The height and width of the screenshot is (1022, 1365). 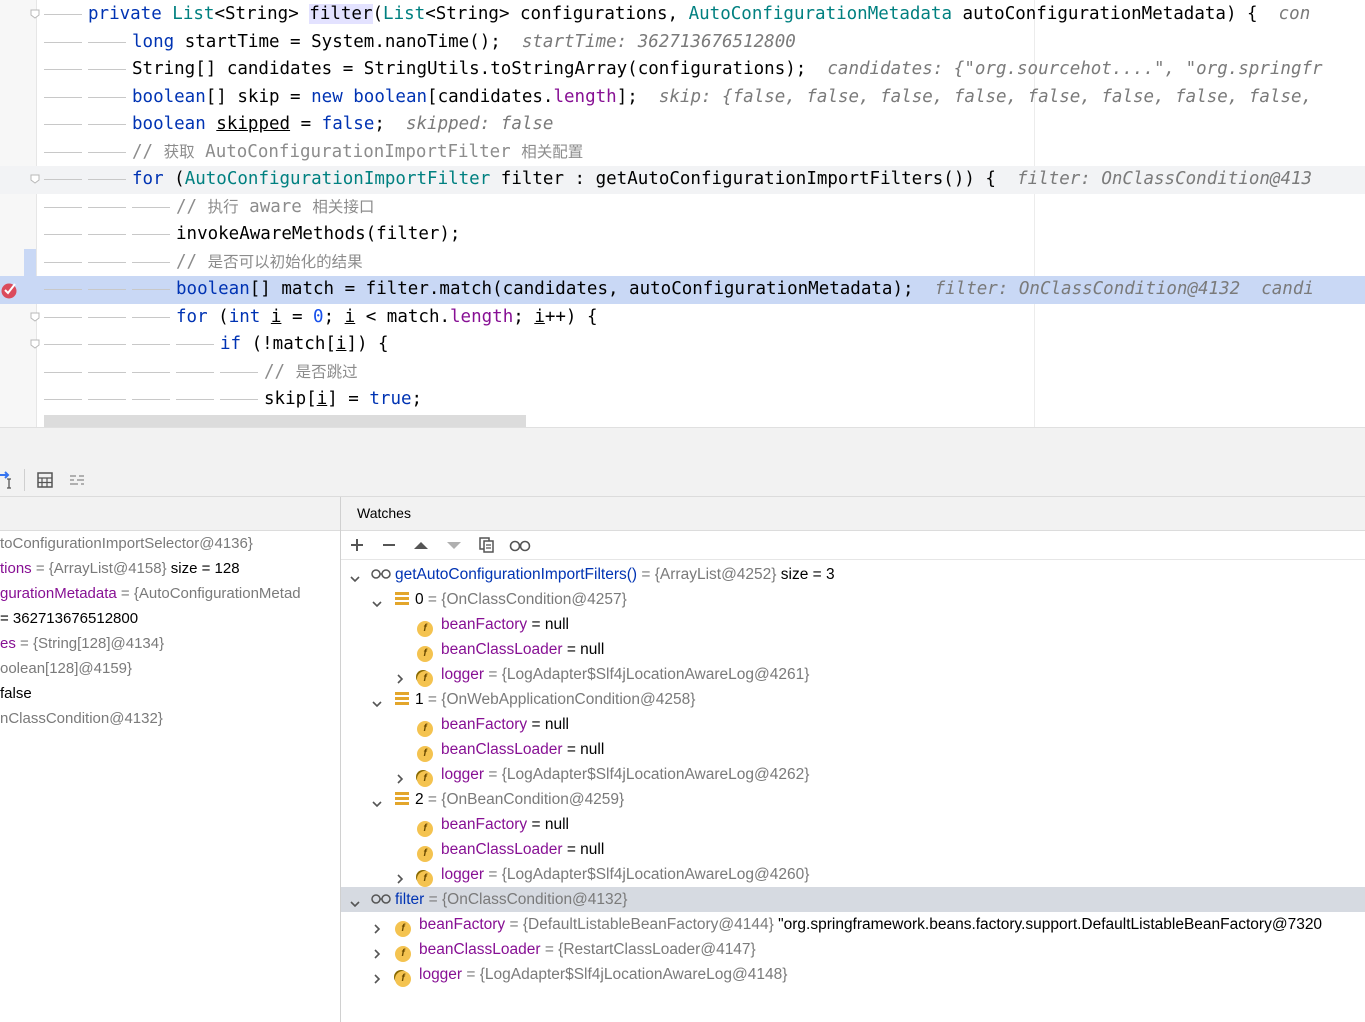 What do you see at coordinates (853, 599) in the screenshot?
I see `watch-tree-row: 0 = {OnClassCondition@4257}` at bounding box center [853, 599].